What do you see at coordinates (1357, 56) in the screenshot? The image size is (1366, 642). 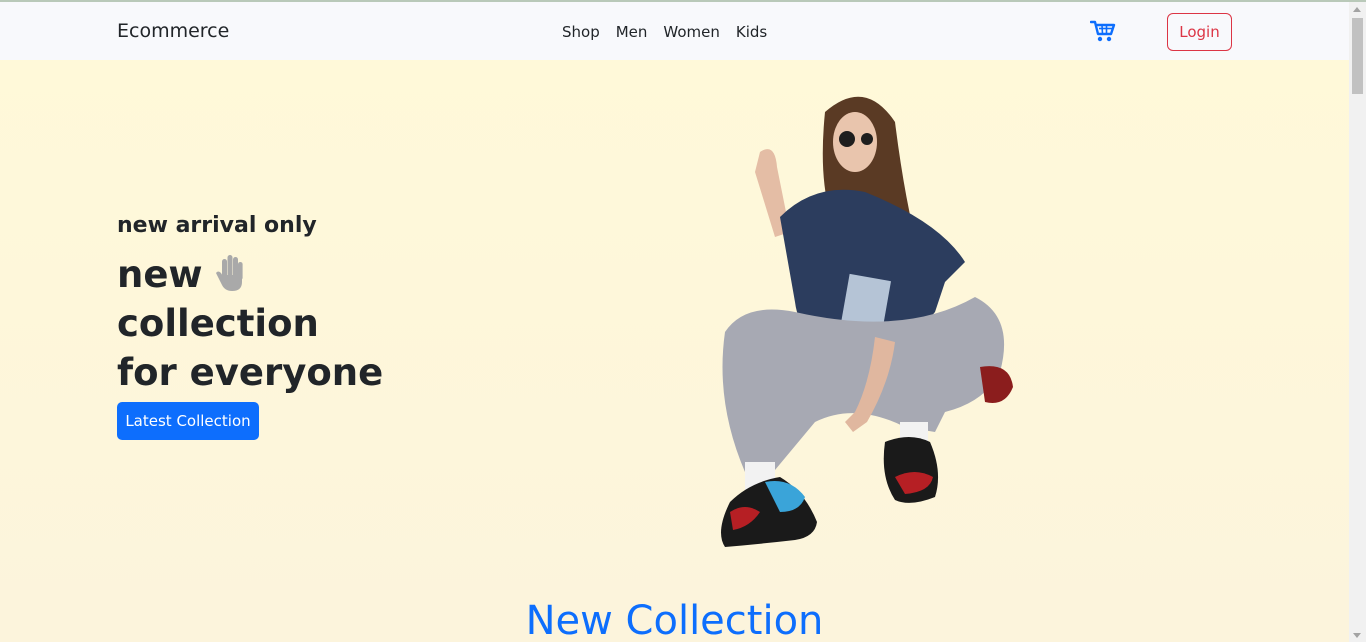 I see `scrollbar-thumb` at bounding box center [1357, 56].